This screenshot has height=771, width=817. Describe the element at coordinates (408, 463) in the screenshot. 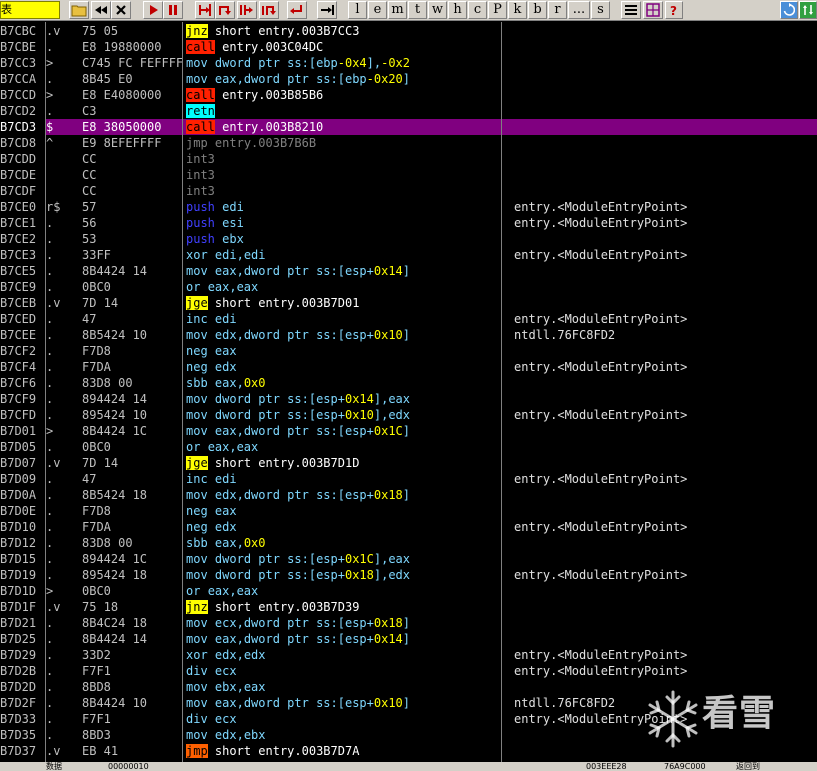

I see `disasm-row: B7D07 .v 7D 14 jge short entry.003B7D1D` at that location.